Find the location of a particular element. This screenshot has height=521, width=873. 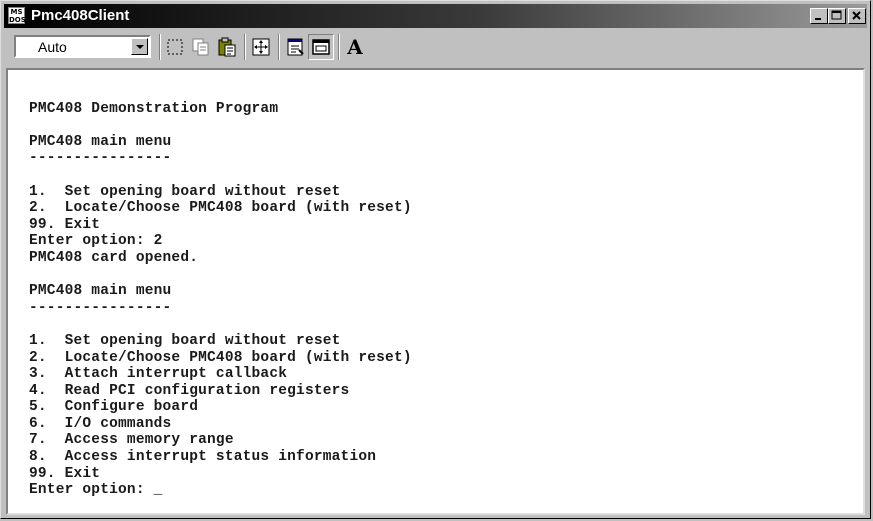

console-line: PMC408 card opened. is located at coordinates (114, 257).